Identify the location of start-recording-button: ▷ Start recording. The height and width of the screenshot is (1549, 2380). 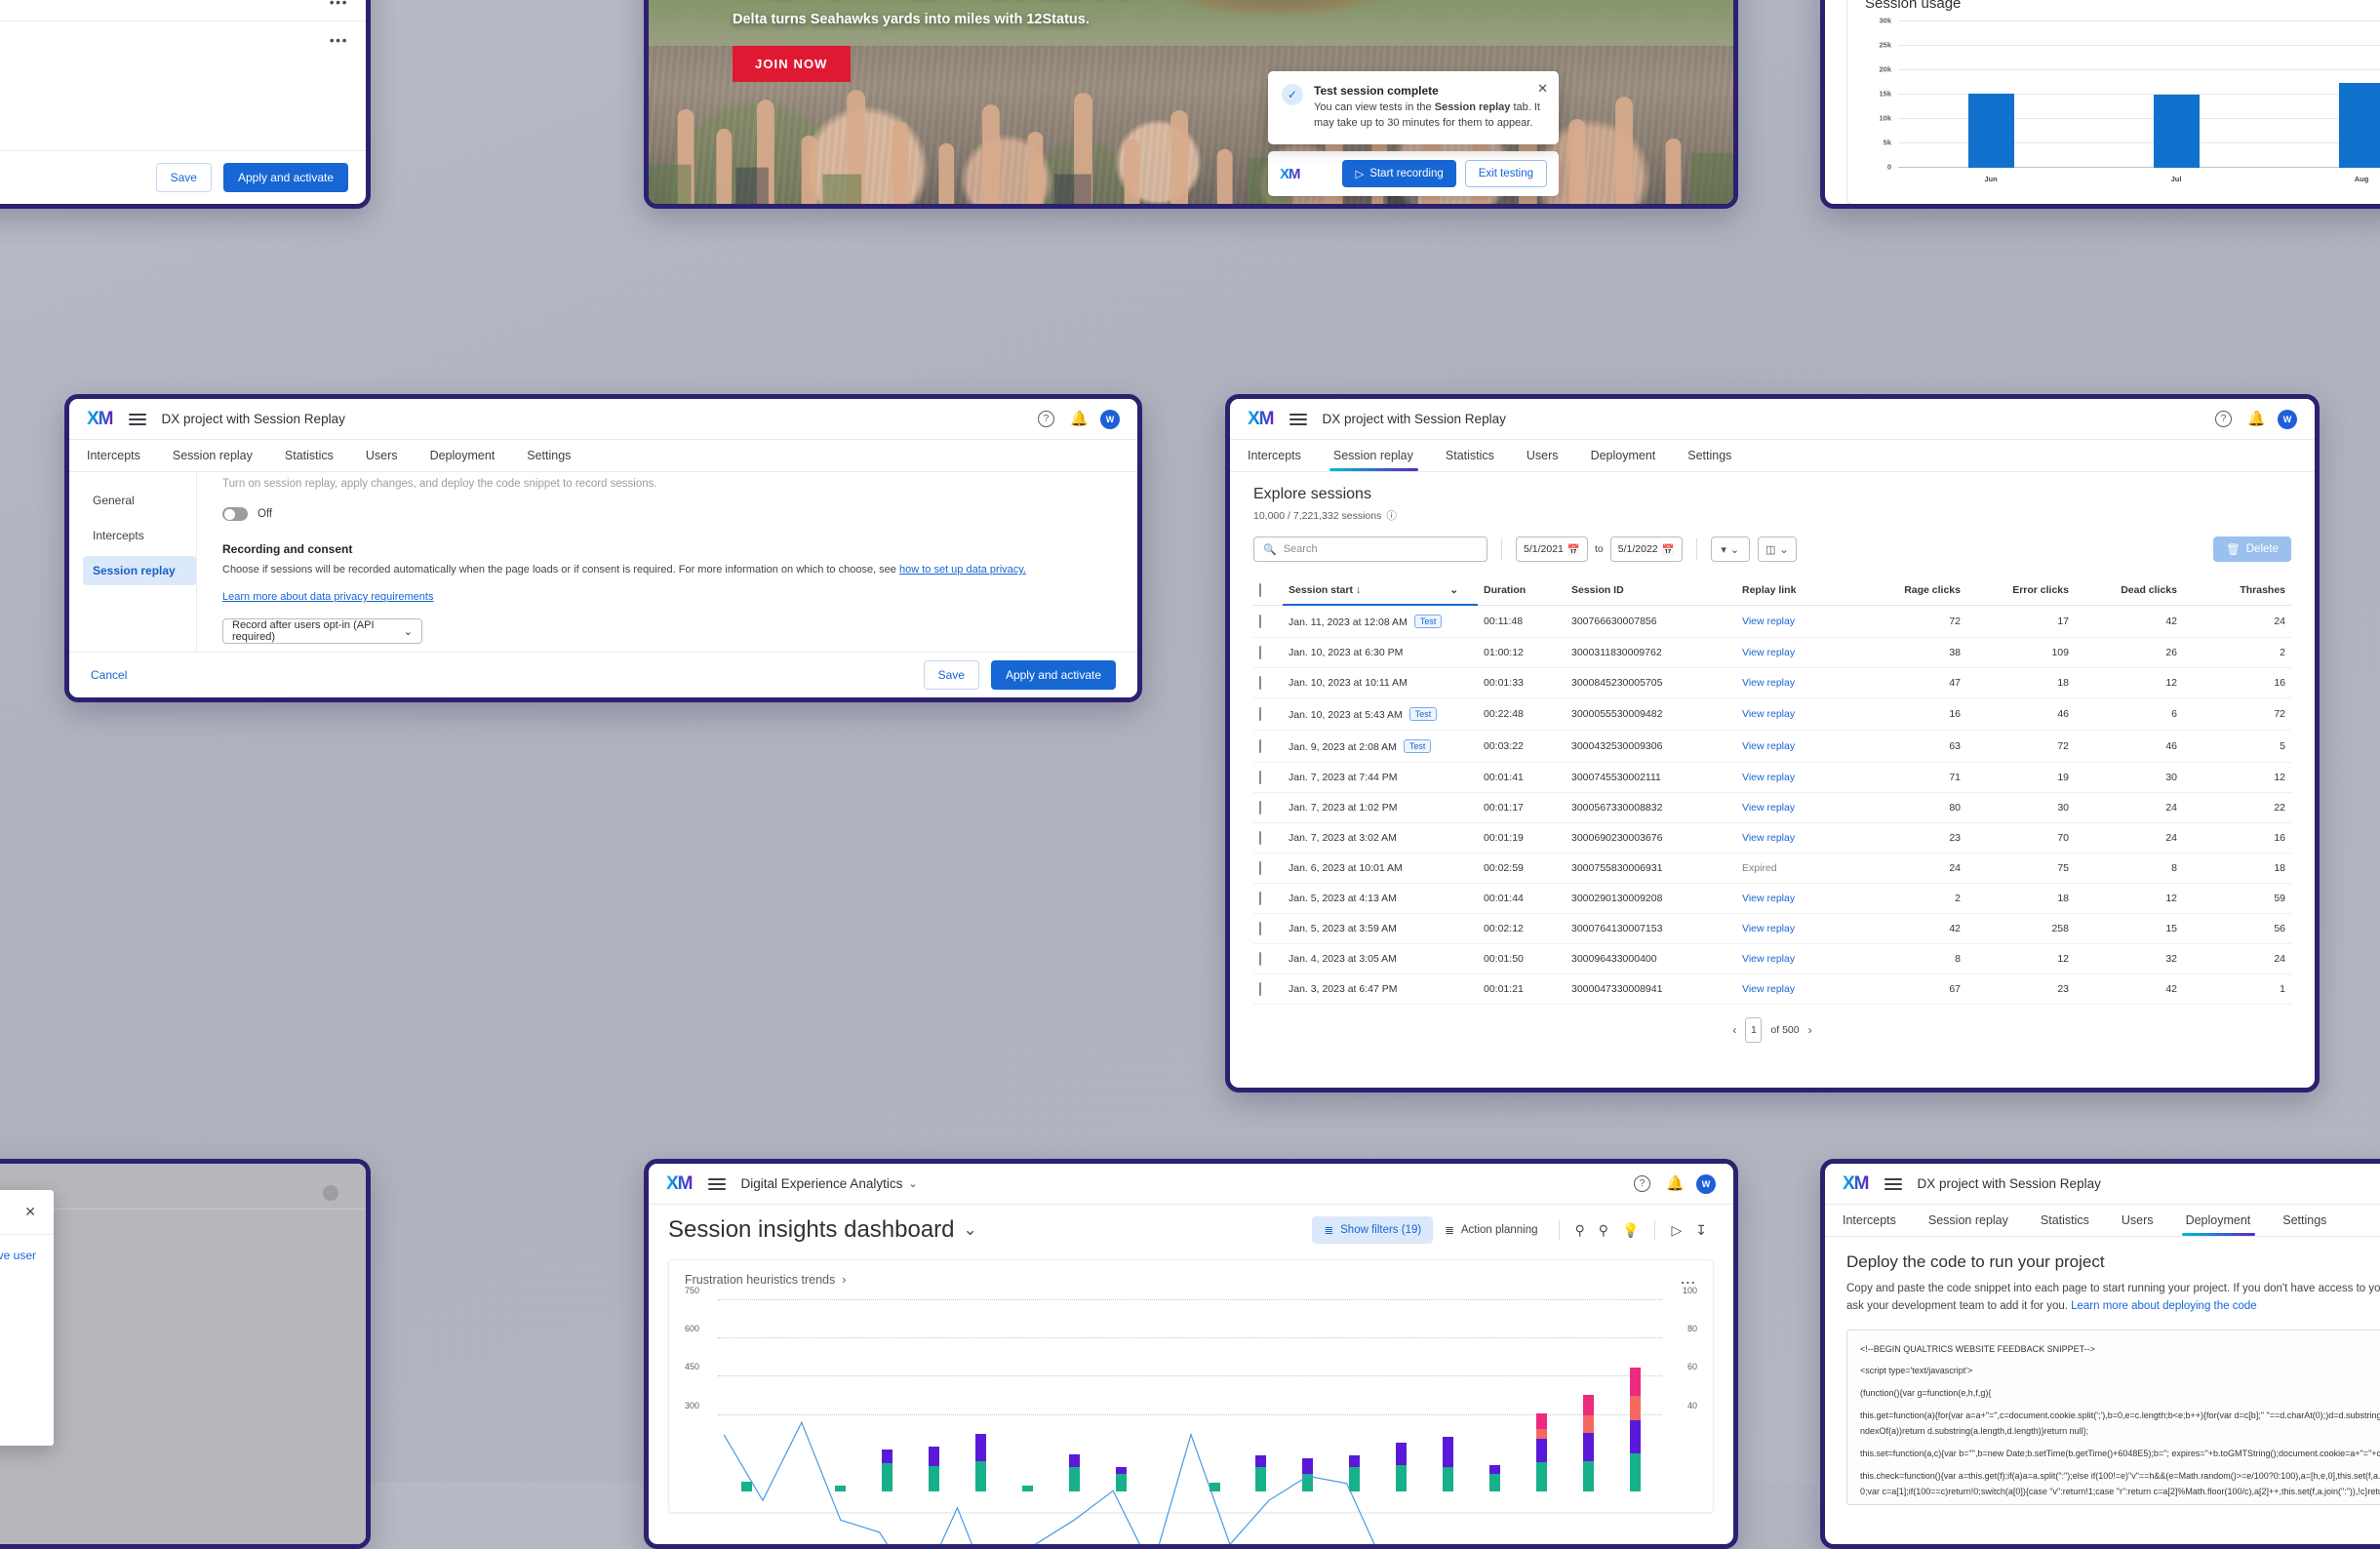
(1398, 173).